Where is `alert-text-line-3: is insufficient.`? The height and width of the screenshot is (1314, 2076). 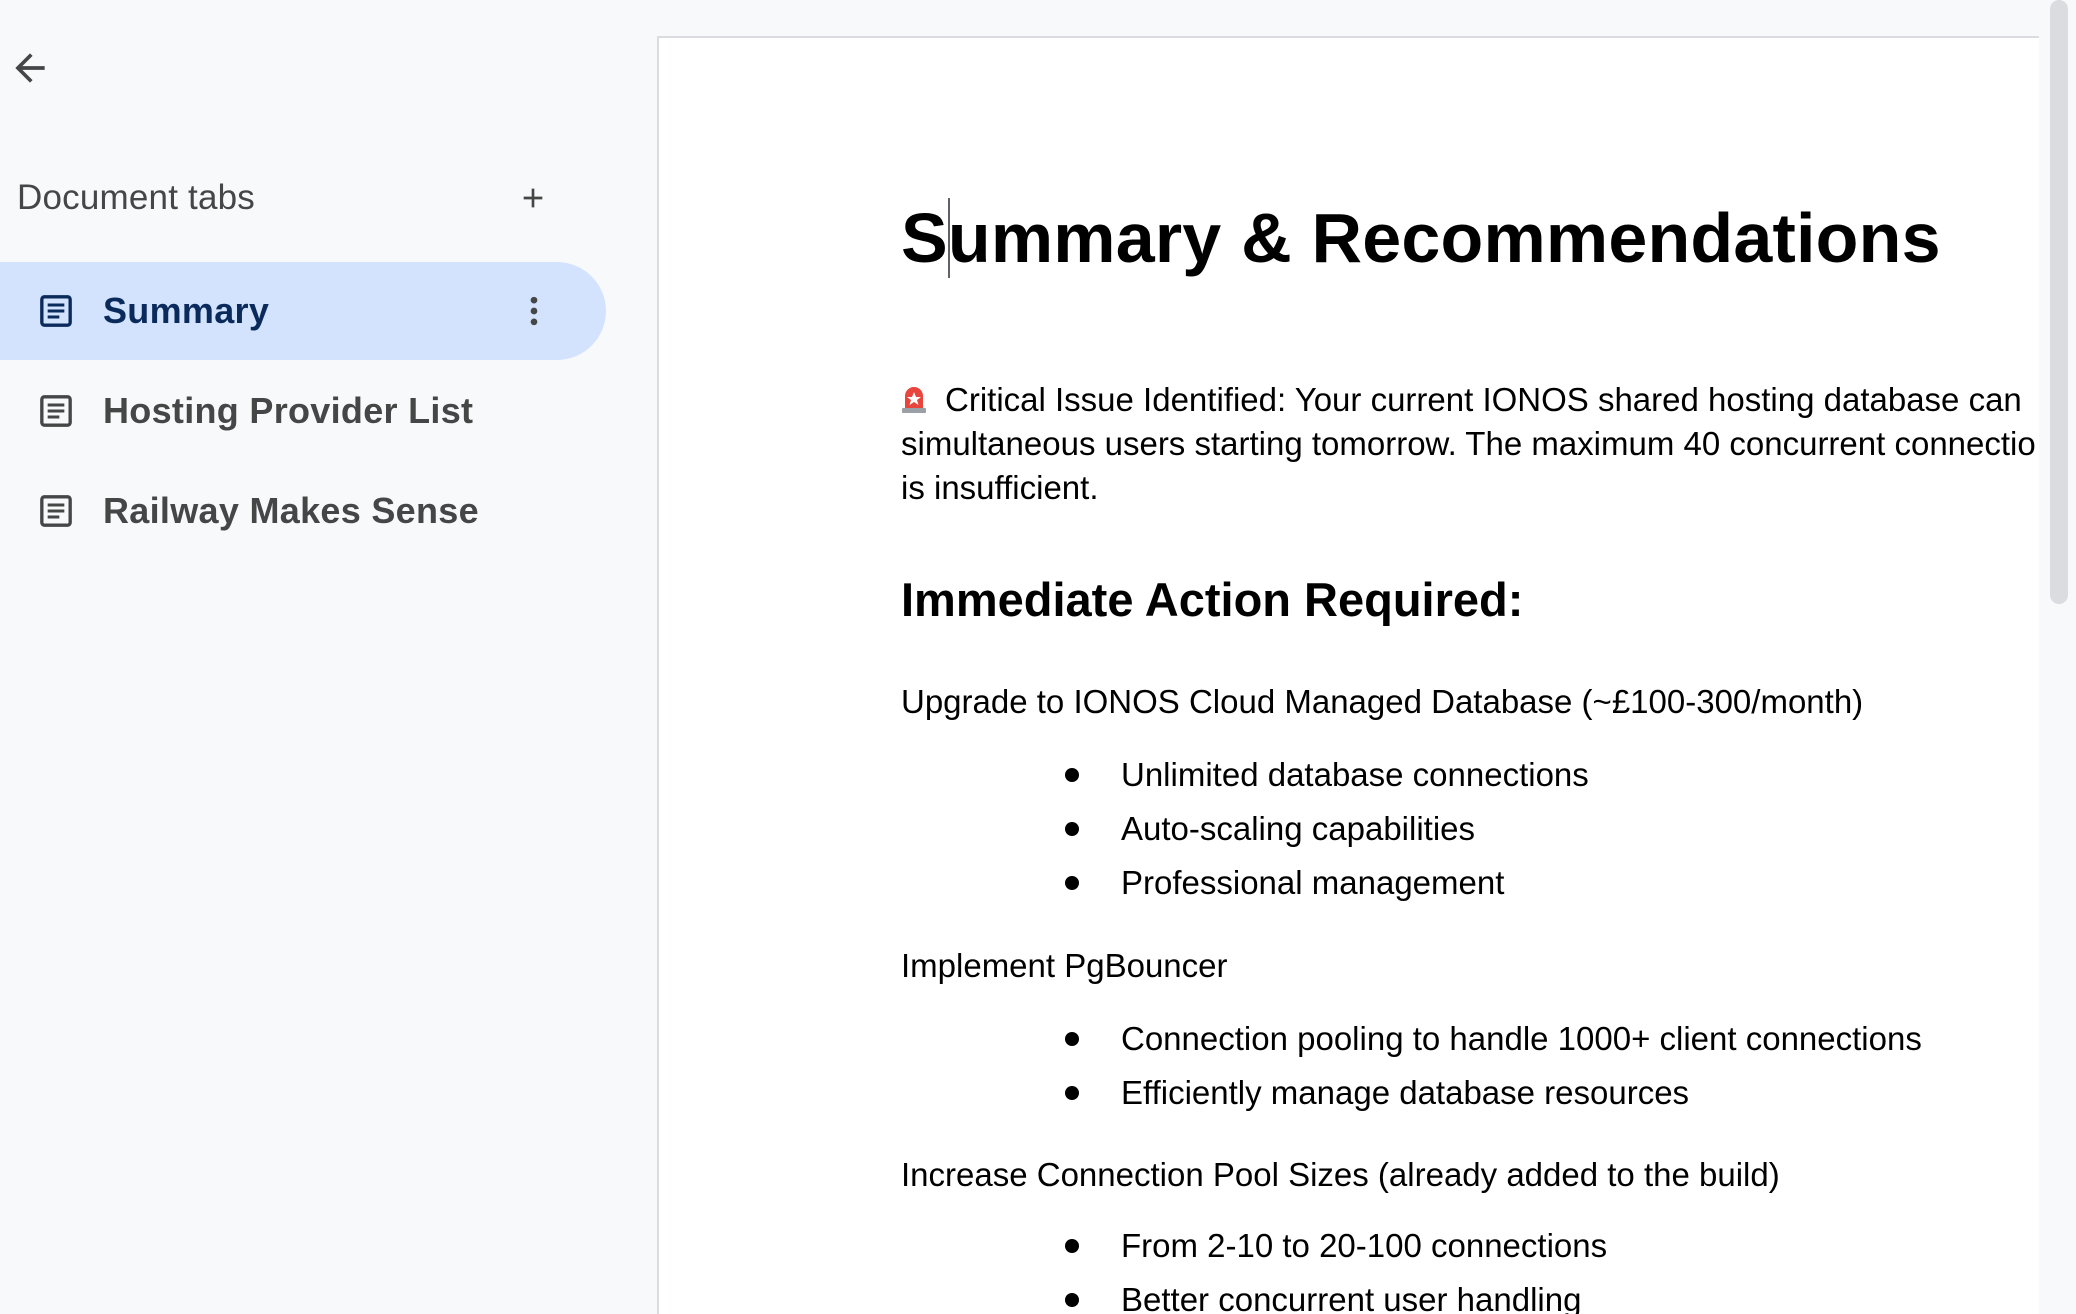 alert-text-line-3: is insufficient. is located at coordinates (1000, 487).